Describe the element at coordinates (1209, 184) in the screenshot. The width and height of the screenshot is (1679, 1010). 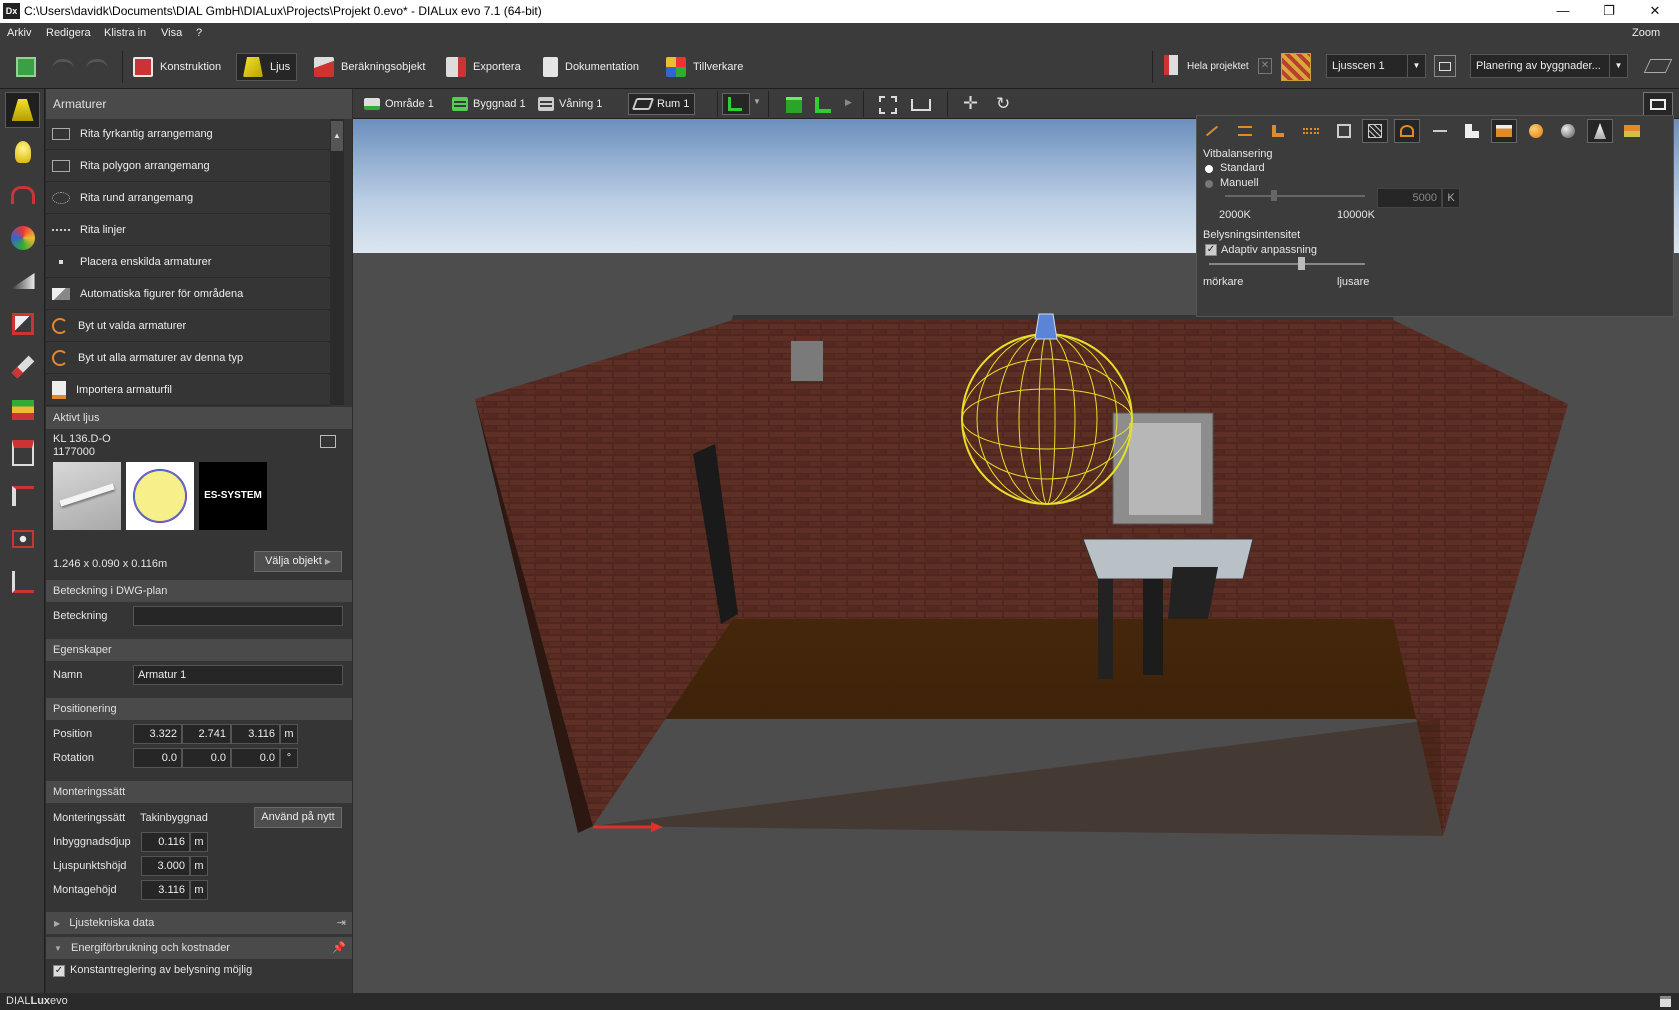
I see `manual-radio` at that location.